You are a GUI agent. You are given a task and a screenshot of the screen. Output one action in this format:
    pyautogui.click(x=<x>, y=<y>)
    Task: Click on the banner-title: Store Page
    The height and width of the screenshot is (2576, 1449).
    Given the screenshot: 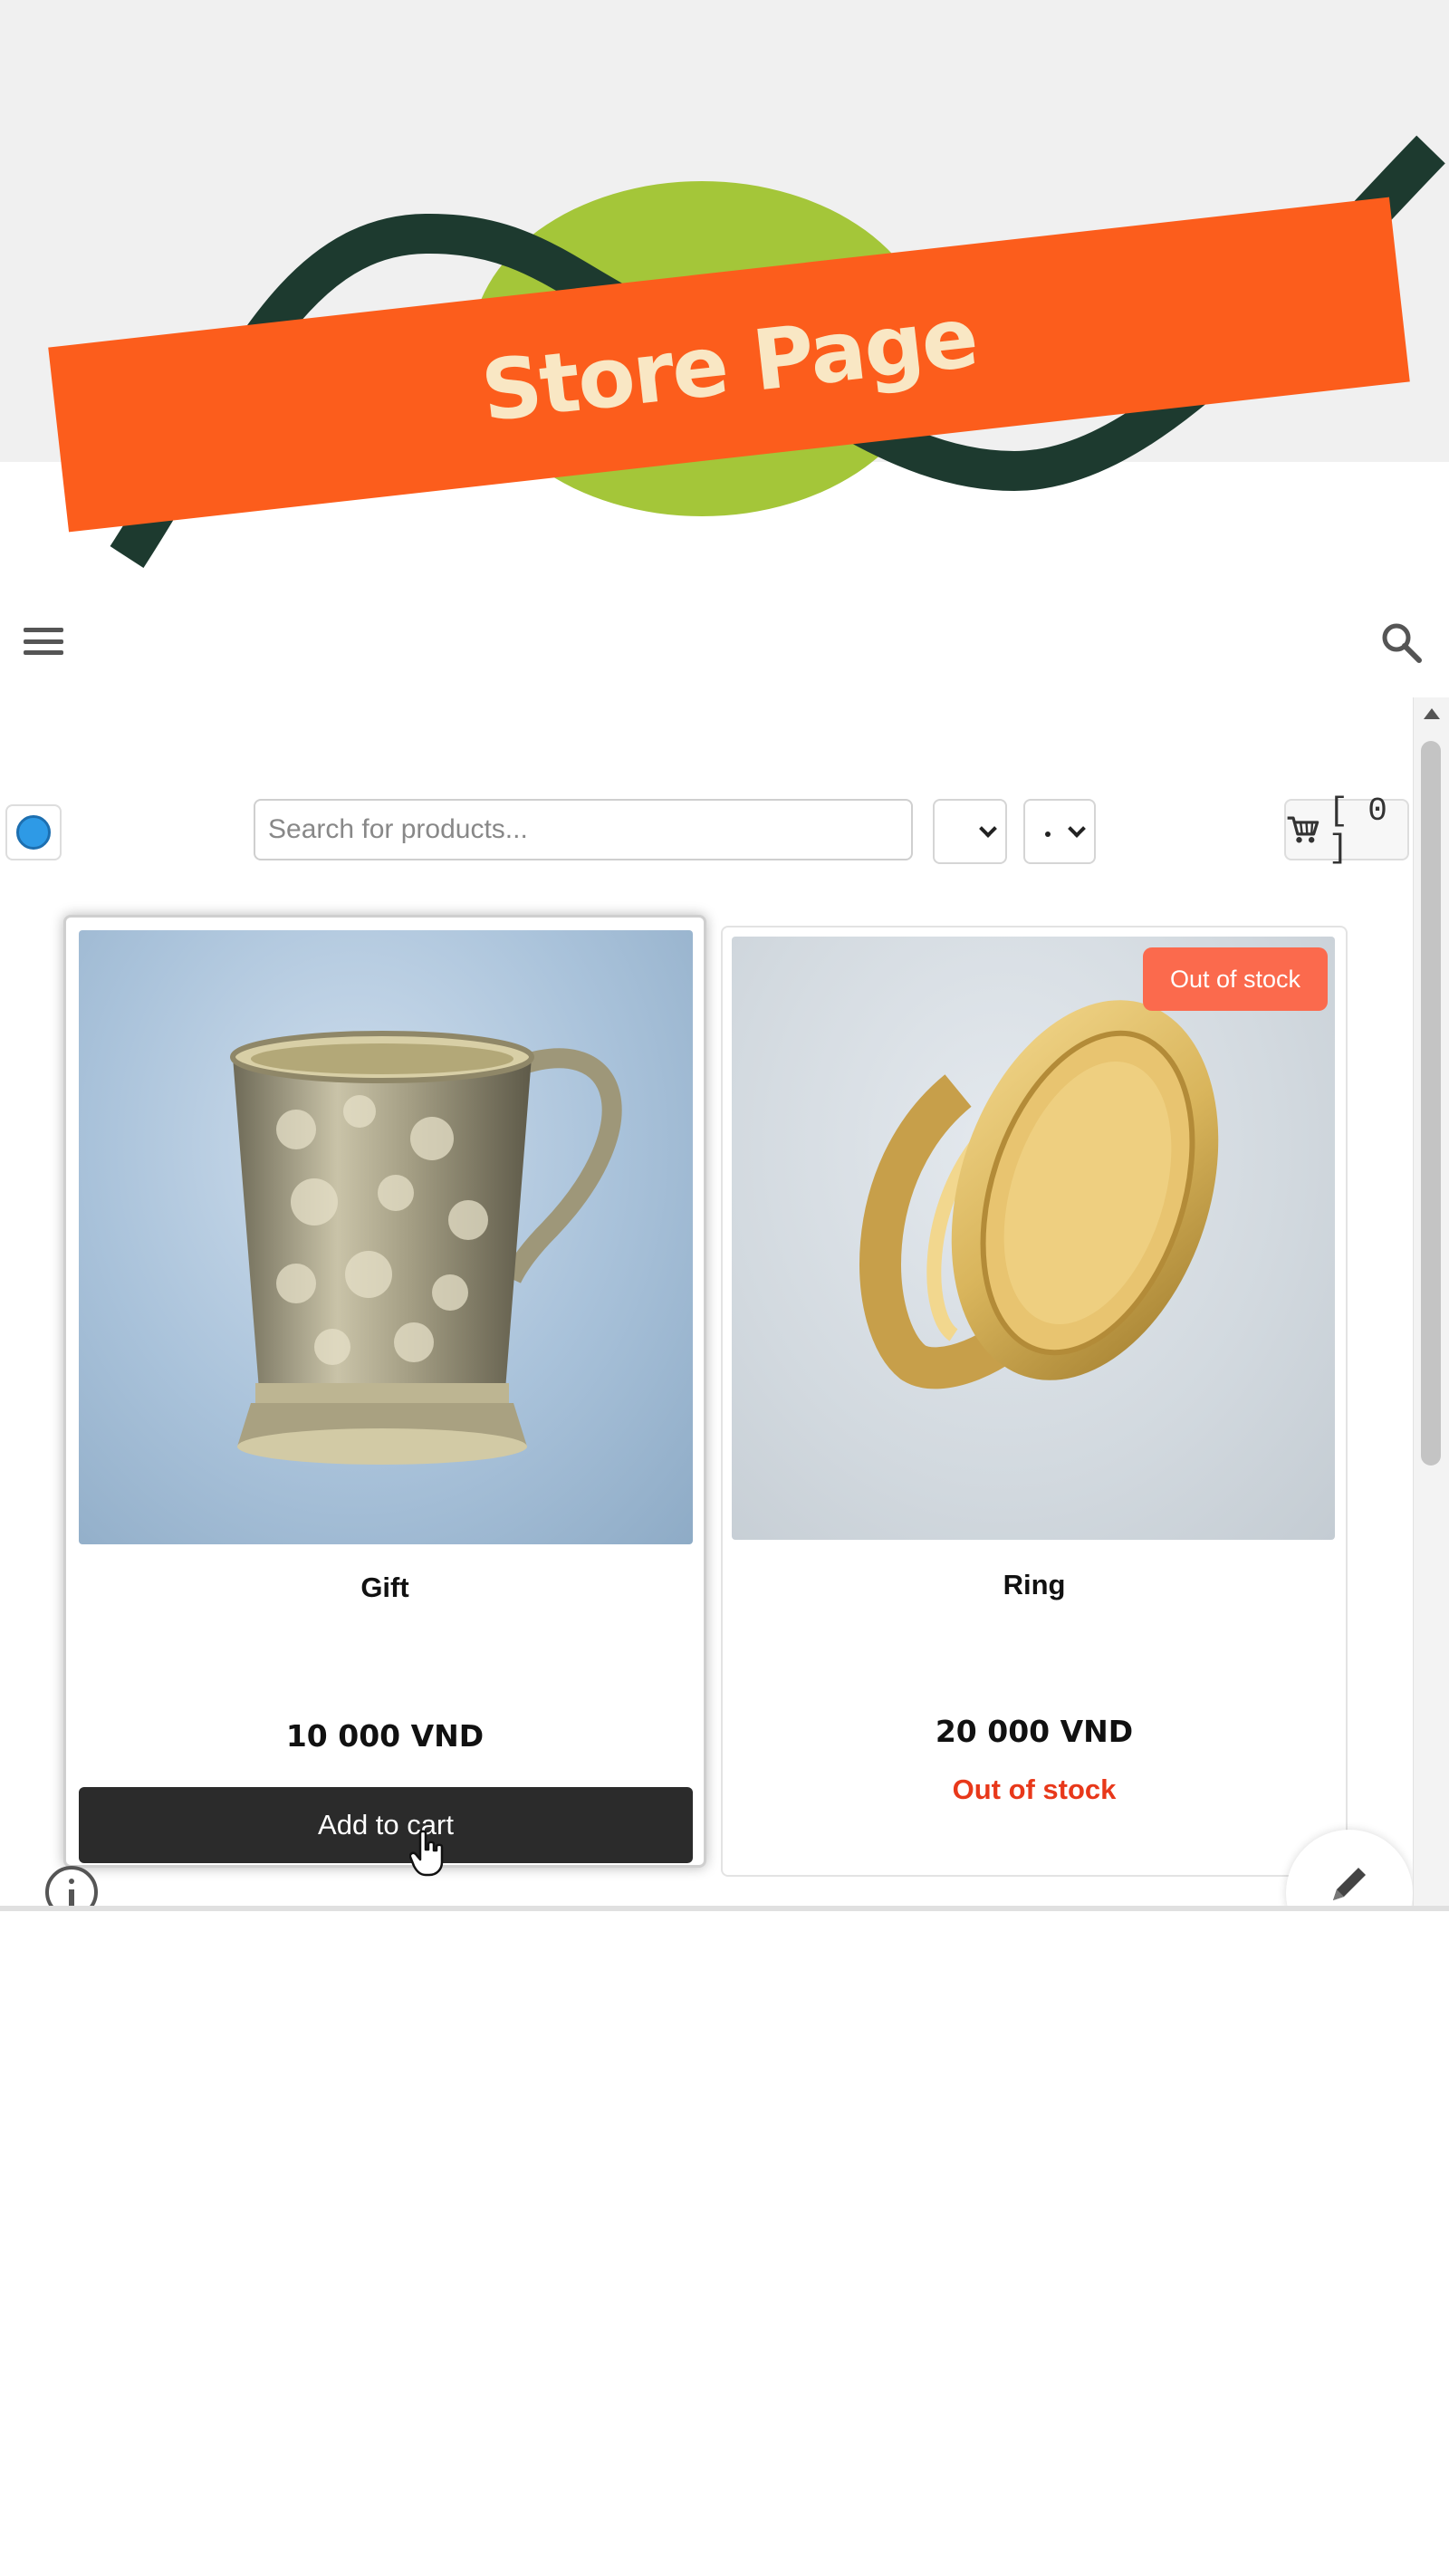 What is the action you would take?
    pyautogui.click(x=729, y=364)
    